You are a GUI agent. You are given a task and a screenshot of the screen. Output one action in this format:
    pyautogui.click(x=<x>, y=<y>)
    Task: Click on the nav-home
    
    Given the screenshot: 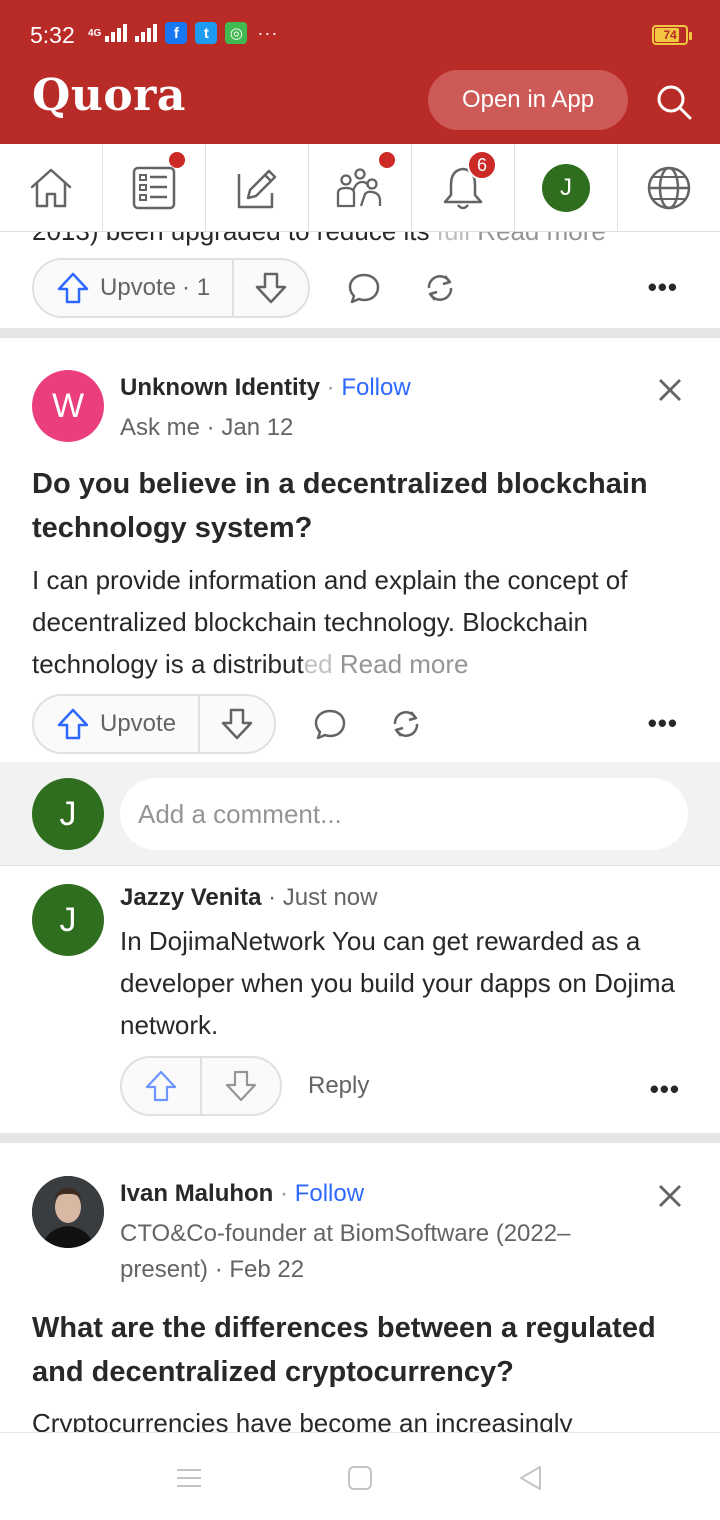 What is the action you would take?
    pyautogui.click(x=51, y=187)
    